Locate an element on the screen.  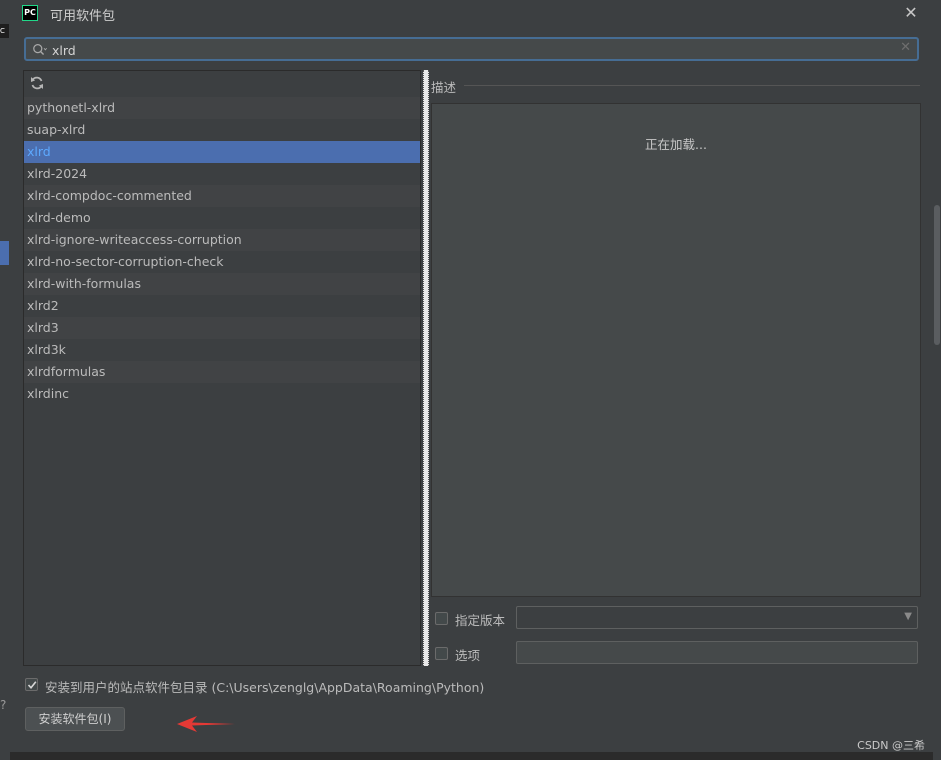
package-list-item: suap-xlrd is located at coordinates (222, 130).